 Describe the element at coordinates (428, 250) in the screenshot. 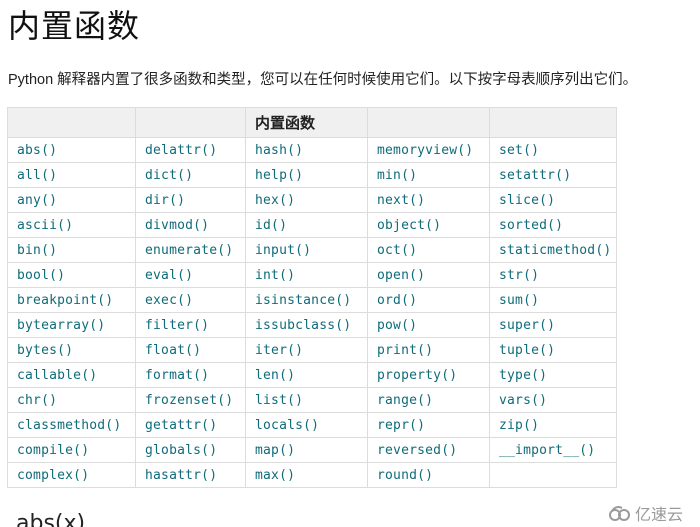

I see `function-link: oct()` at that location.